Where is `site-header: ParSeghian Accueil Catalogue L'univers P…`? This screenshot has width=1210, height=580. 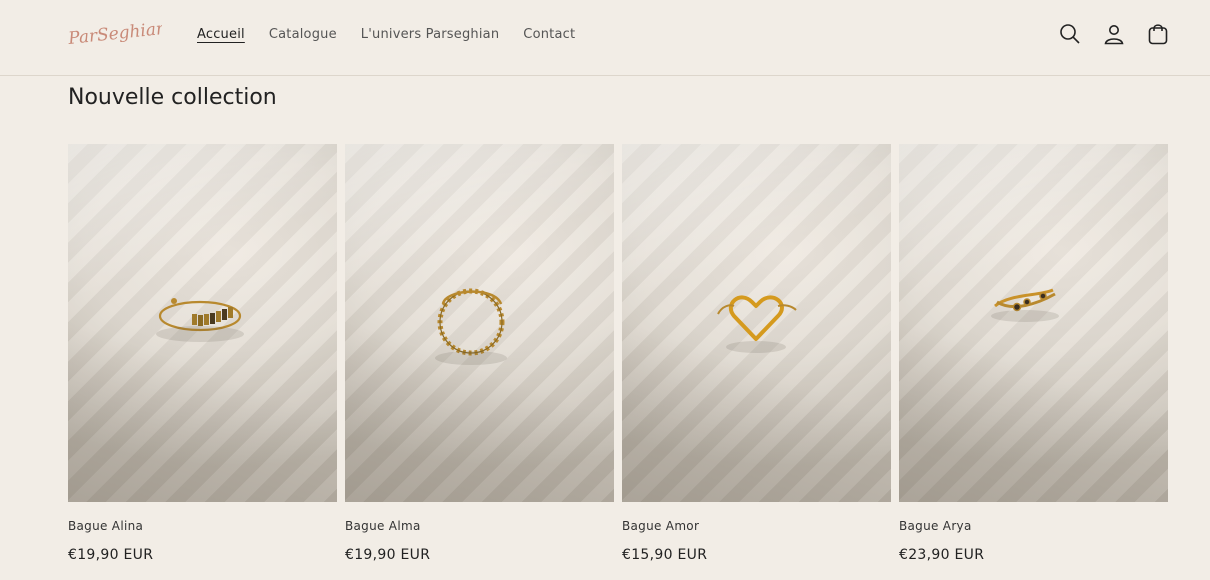
site-header: ParSeghian Accueil Catalogue L'univers P… is located at coordinates (605, 38).